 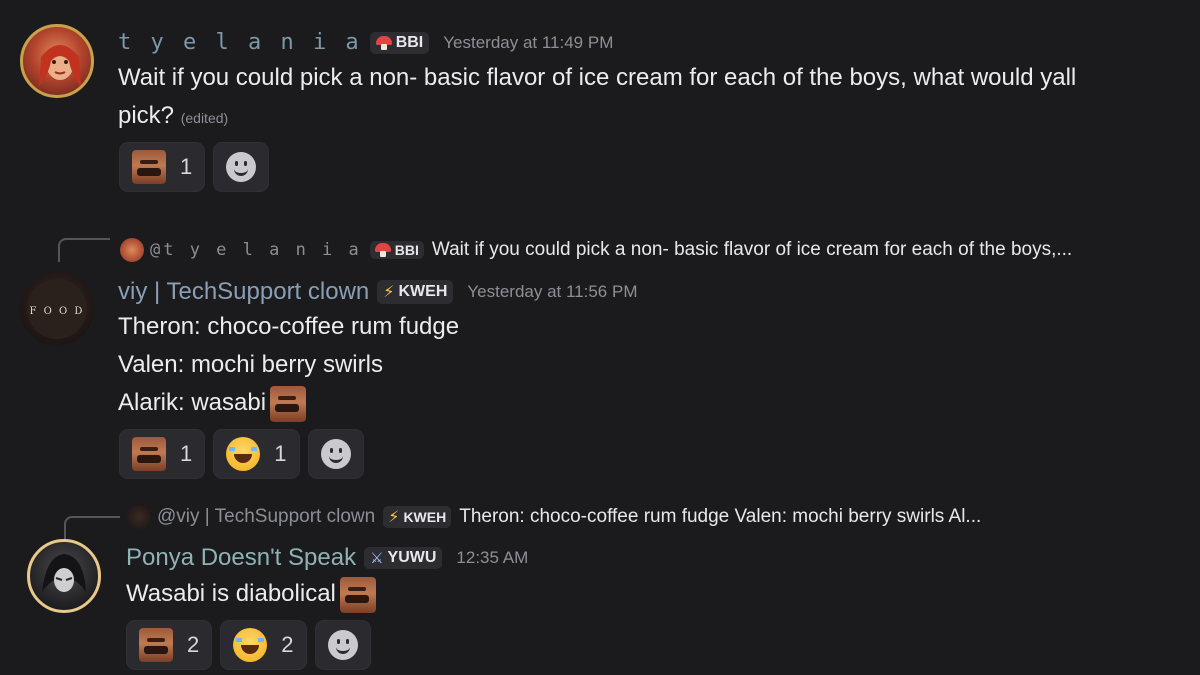 I want to click on reply-tag-label: KWEH, so click(x=425, y=517).